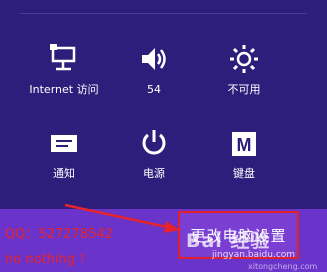  I want to click on tile-keyboard: M 键盘, so click(244, 149).